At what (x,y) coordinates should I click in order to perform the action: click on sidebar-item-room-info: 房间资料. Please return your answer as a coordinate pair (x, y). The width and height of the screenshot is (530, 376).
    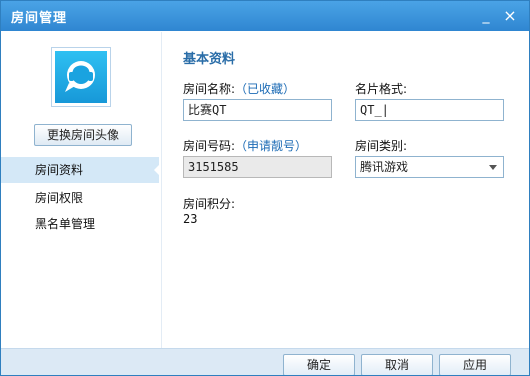
    Looking at the image, I should click on (80, 170).